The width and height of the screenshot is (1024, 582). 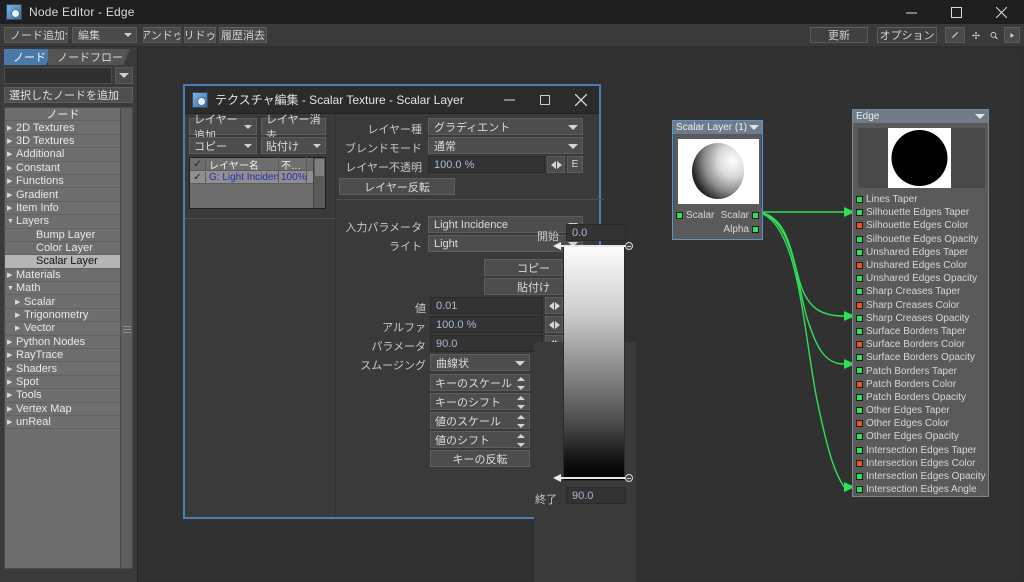 What do you see at coordinates (68, 95) in the screenshot?
I see `add-selected-node-button: 選択したノードを追加` at bounding box center [68, 95].